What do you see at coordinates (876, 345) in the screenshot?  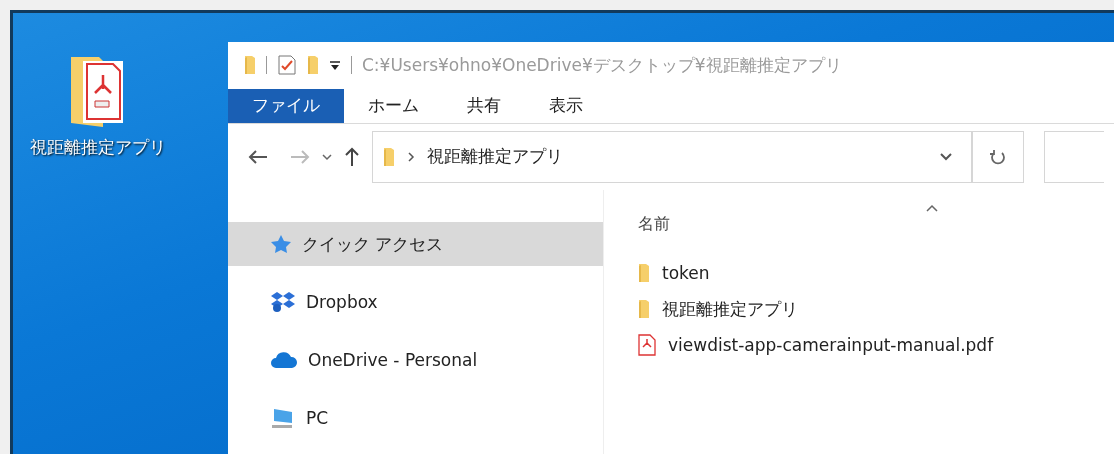 I see `file-item: viewdist-app-camerainput-manual.pdf` at bounding box center [876, 345].